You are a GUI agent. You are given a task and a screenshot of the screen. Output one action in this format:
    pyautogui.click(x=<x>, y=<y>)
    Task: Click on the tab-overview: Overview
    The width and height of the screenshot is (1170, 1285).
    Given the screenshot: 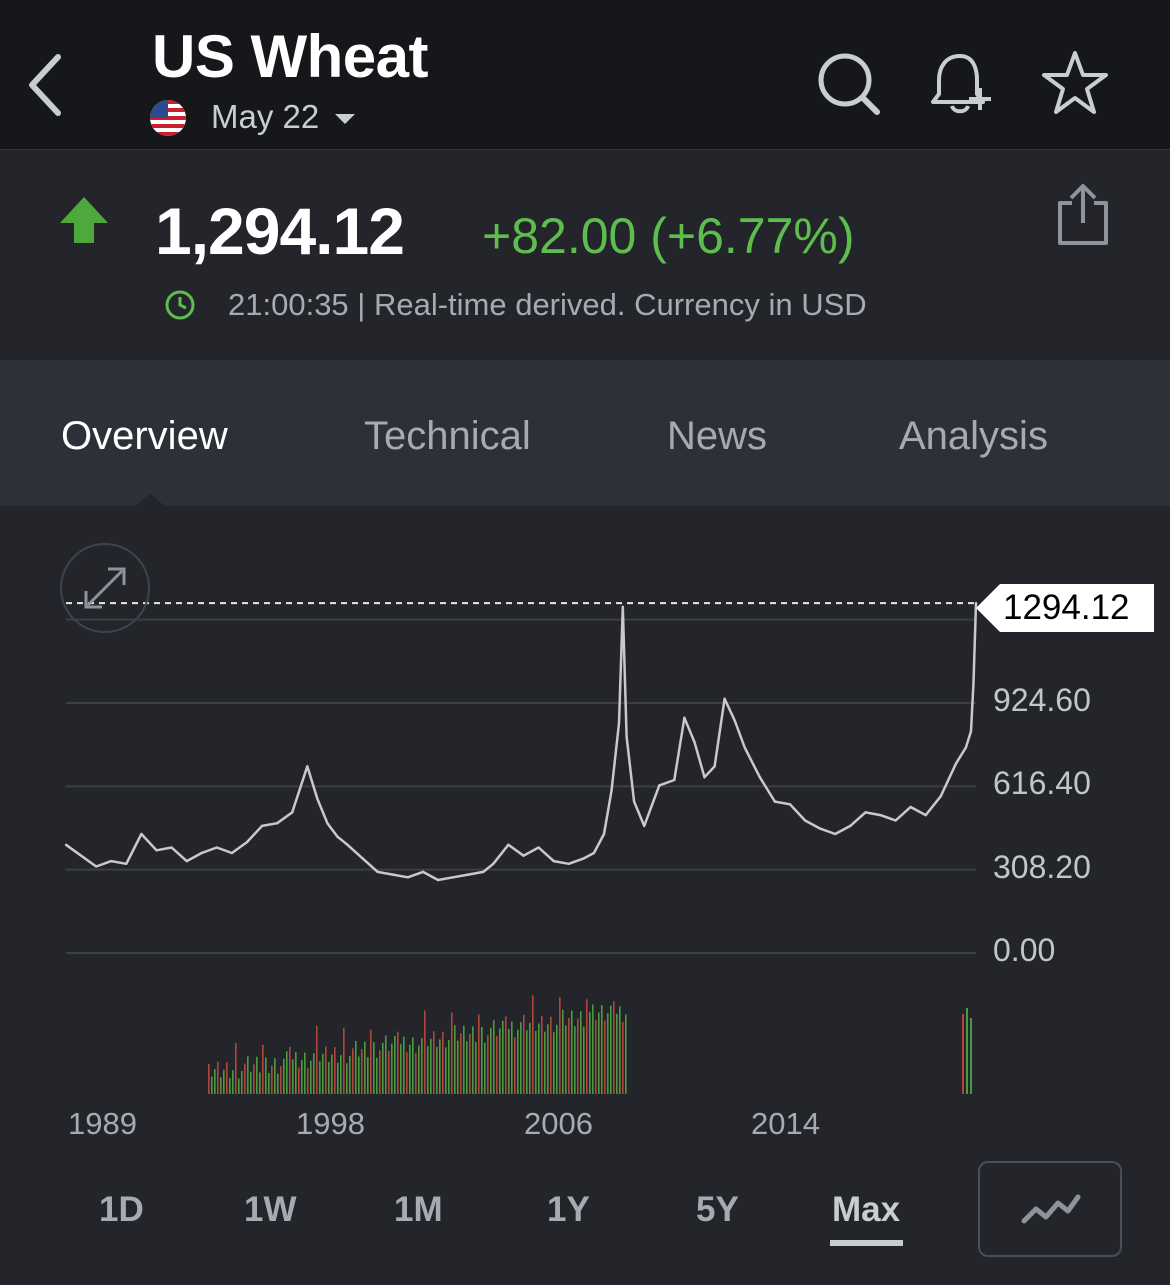 What is the action you would take?
    pyautogui.click(x=144, y=436)
    